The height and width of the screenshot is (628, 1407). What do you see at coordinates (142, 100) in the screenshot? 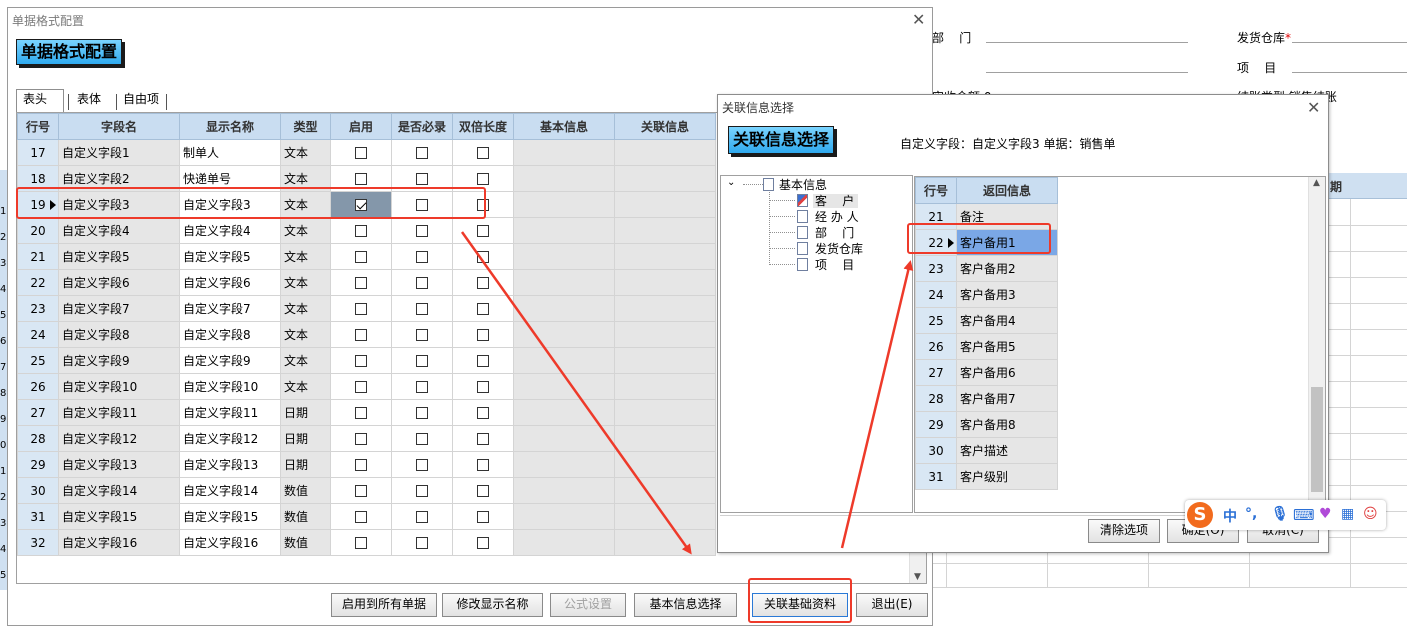
I see `tab-free-items: 自由项` at bounding box center [142, 100].